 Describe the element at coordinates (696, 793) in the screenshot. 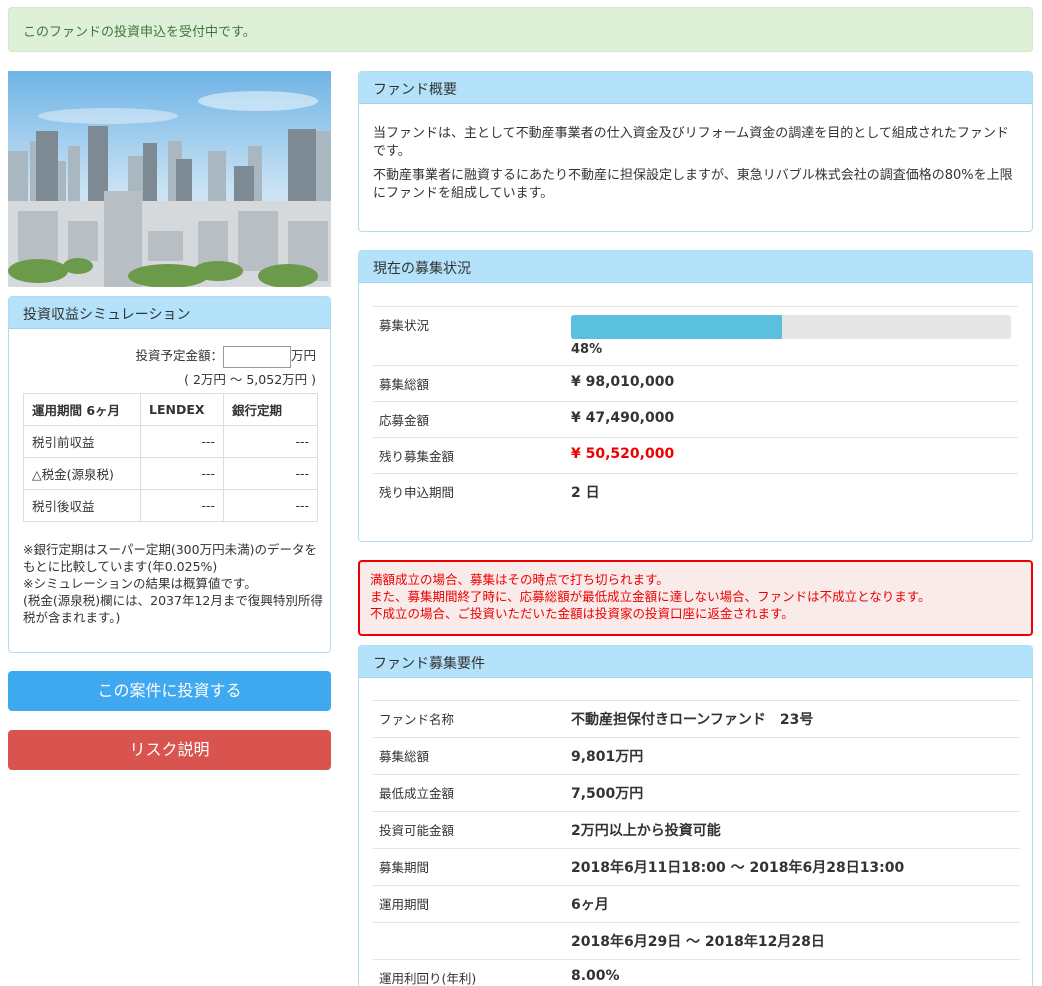

I see `table-row: 最低成立金額 7,500万円` at that location.